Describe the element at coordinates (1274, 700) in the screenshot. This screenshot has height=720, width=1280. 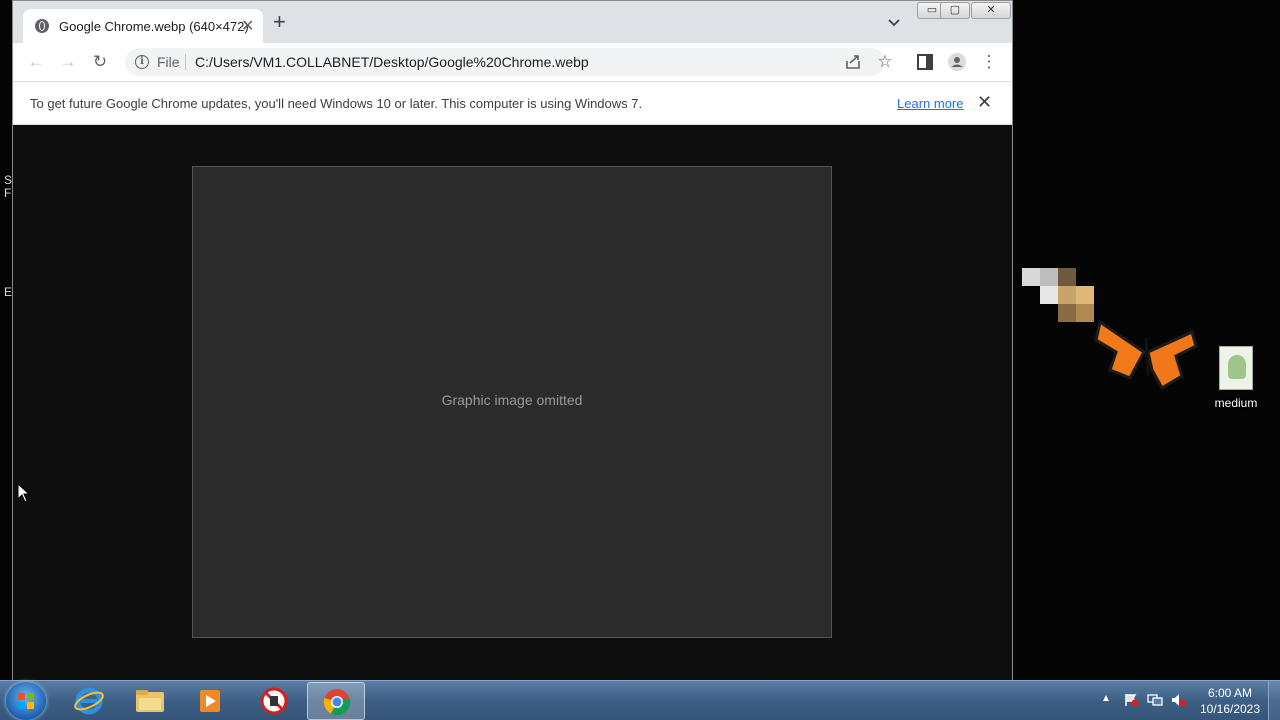
I see `show-desktop-button` at that location.